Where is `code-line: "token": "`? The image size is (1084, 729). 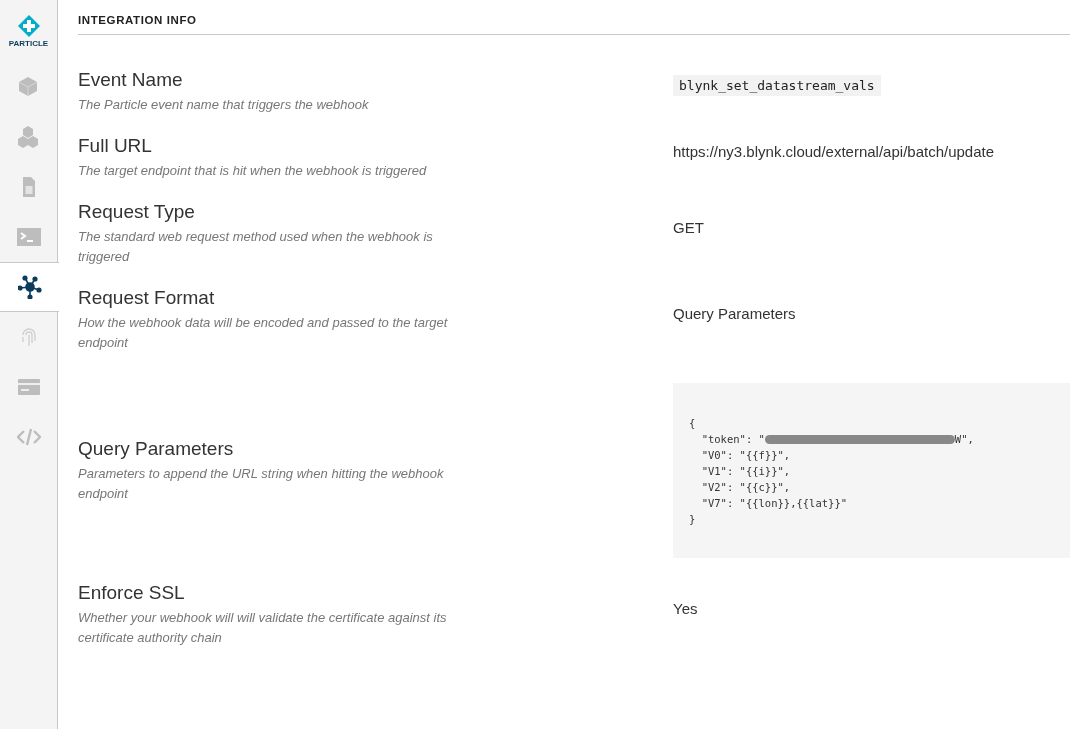
code-line: "token": " is located at coordinates (732, 438).